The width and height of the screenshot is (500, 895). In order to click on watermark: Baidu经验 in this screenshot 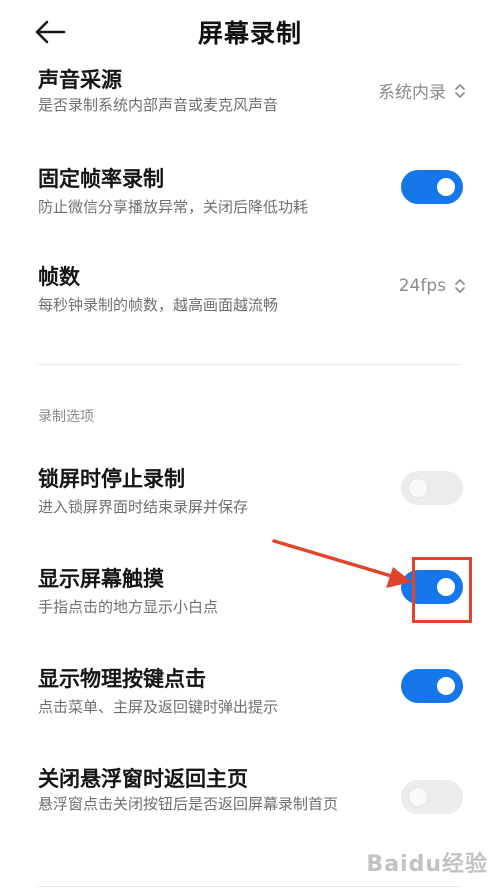, I will do `click(427, 864)`.